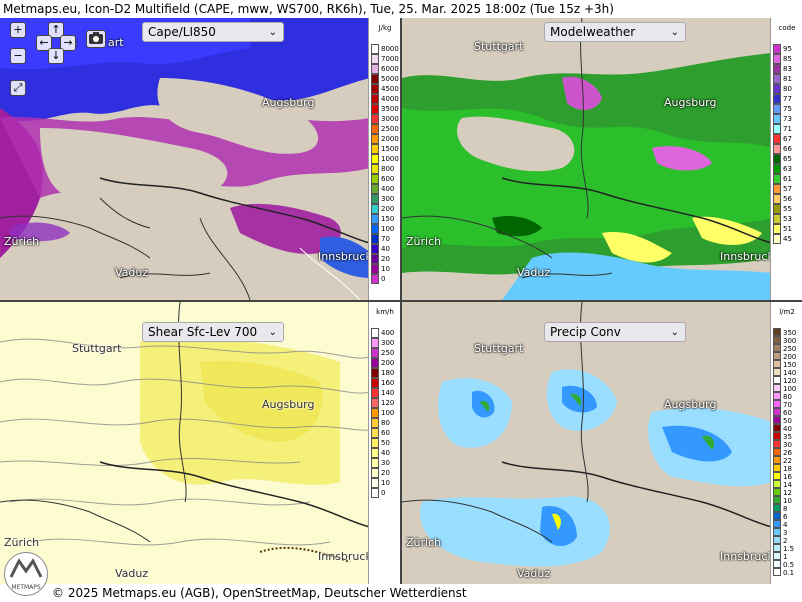 The width and height of the screenshot is (802, 602). I want to click on colorbar-label: 56, so click(787, 199).